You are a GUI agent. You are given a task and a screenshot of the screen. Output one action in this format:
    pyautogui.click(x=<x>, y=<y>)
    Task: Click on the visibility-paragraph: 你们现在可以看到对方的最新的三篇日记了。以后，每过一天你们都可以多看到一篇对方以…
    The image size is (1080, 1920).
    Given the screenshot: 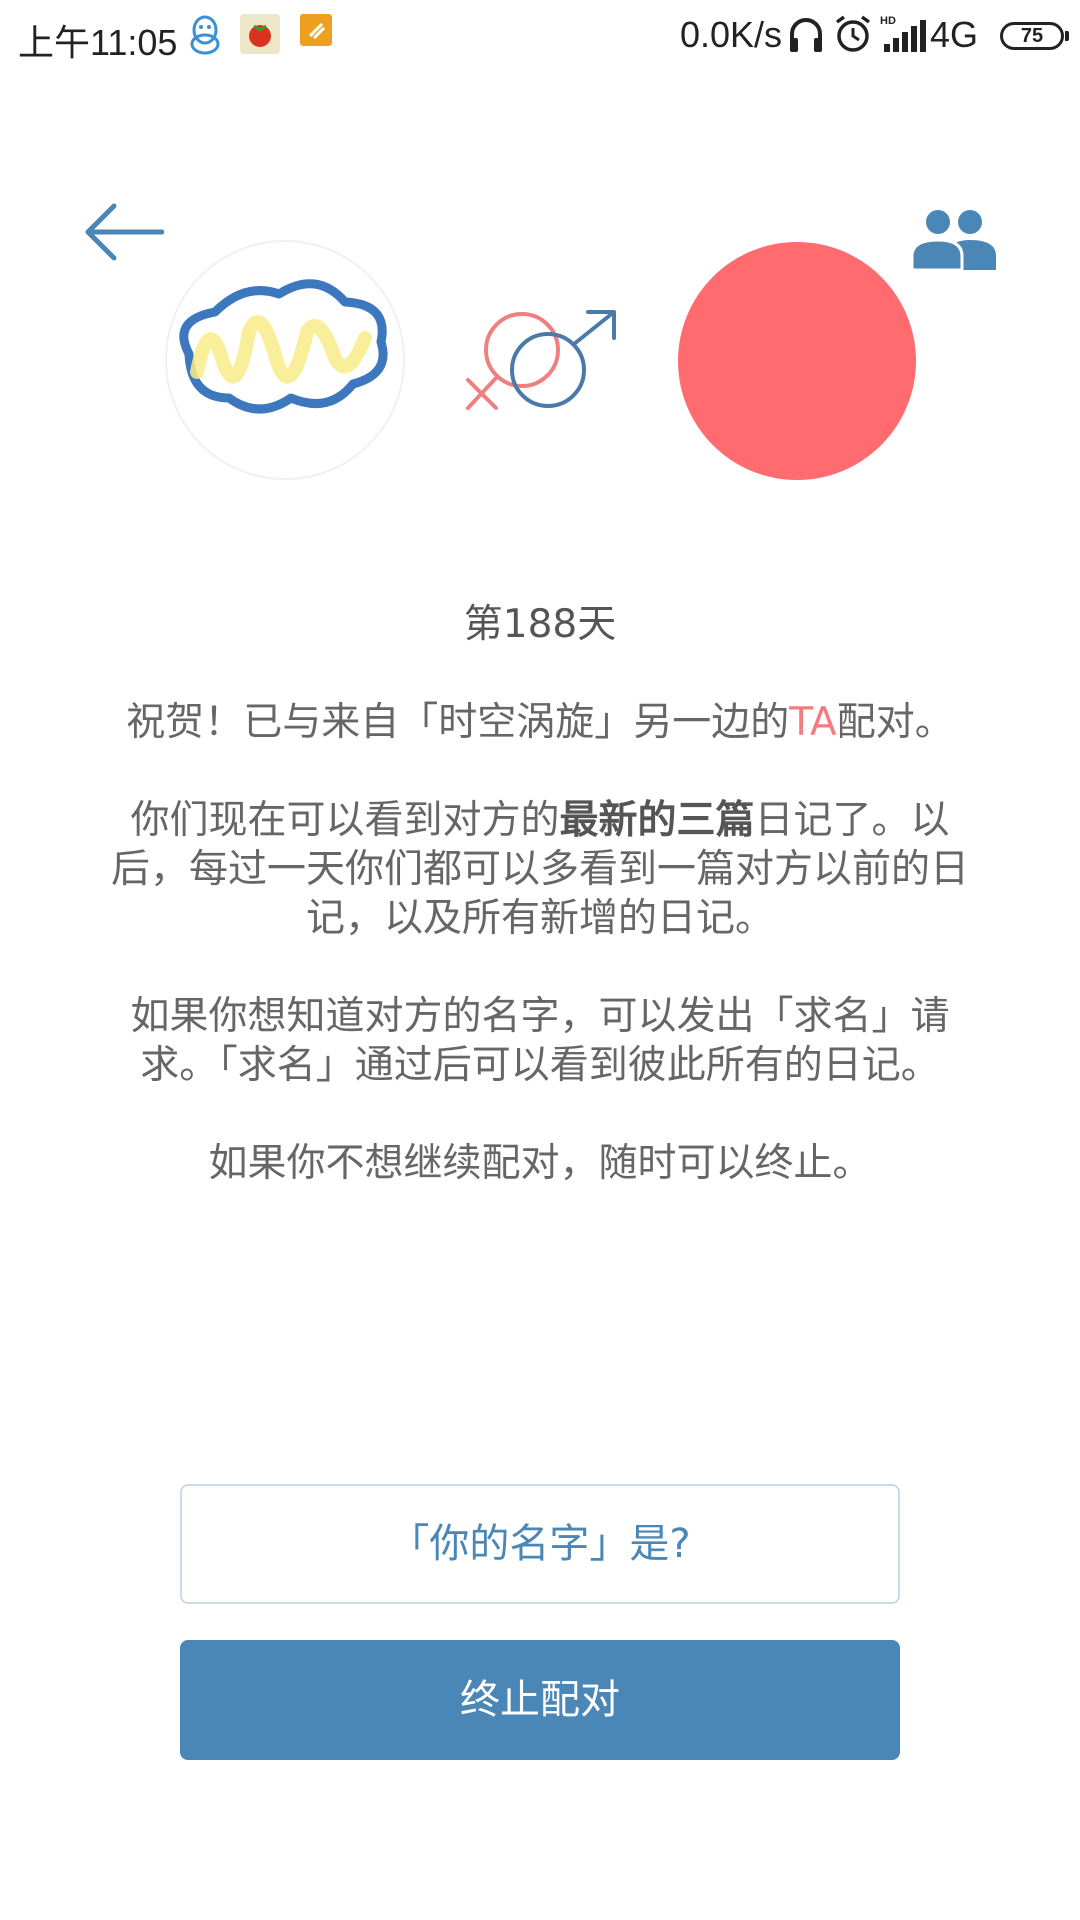 What is the action you would take?
    pyautogui.click(x=540, y=869)
    